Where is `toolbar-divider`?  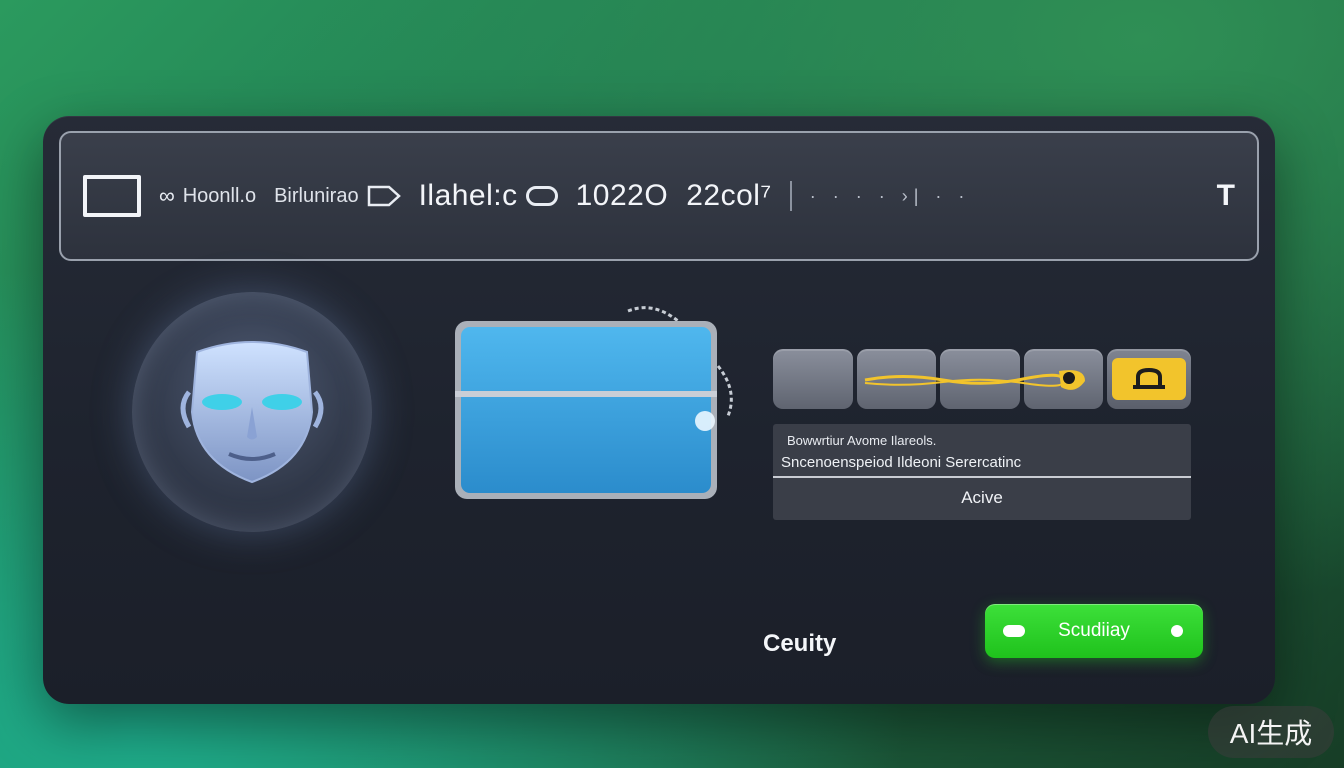
toolbar-divider is located at coordinates (790, 196).